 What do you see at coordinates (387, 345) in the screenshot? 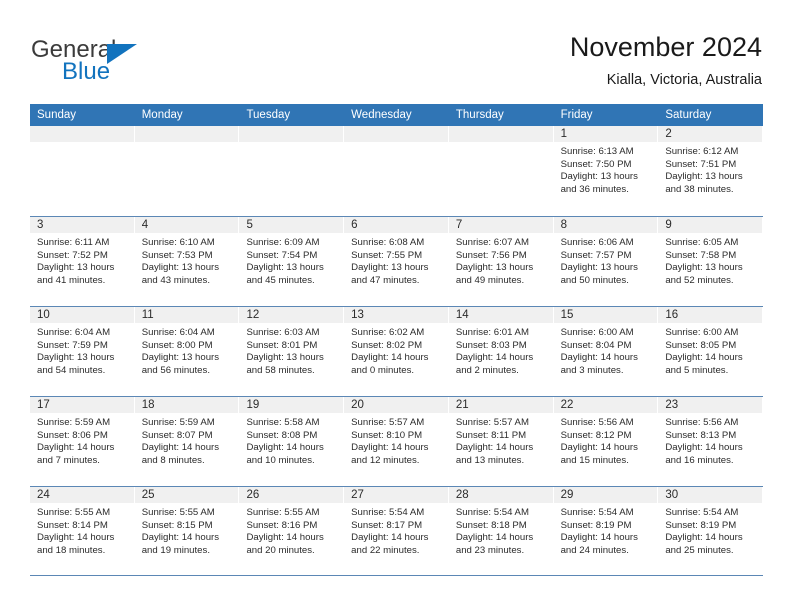
I see `sunset-text: Sunset: 8:02 PM` at bounding box center [387, 345].